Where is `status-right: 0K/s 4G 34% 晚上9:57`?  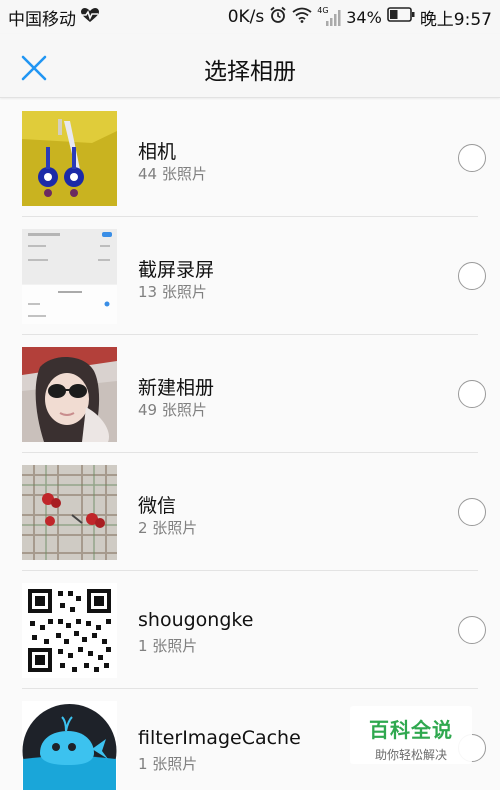 status-right: 0K/s 4G 34% 晚上9:57 is located at coordinates (360, 17).